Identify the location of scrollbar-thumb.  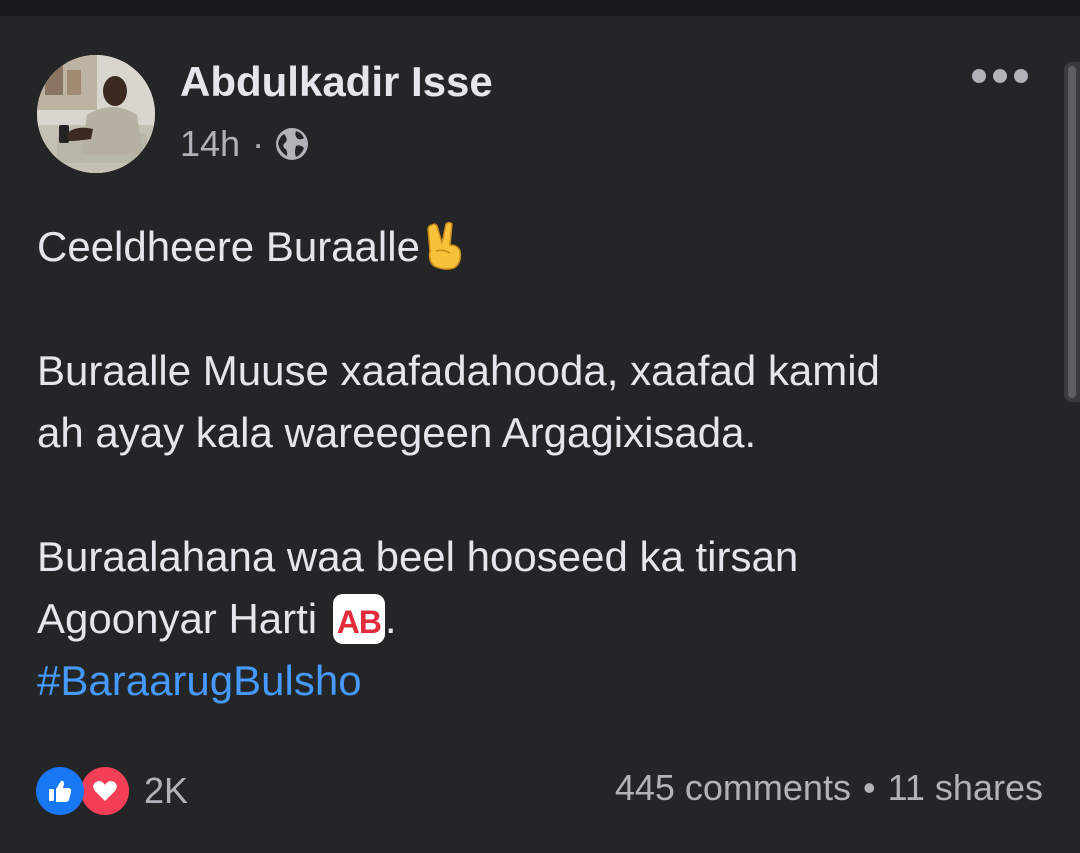
(1072, 232).